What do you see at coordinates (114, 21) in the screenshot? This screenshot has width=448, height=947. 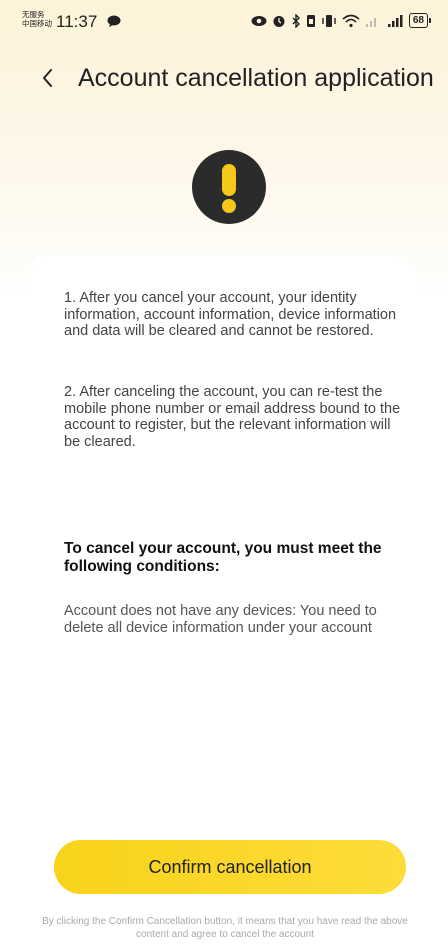 I see `chat-bubble-icon` at bounding box center [114, 21].